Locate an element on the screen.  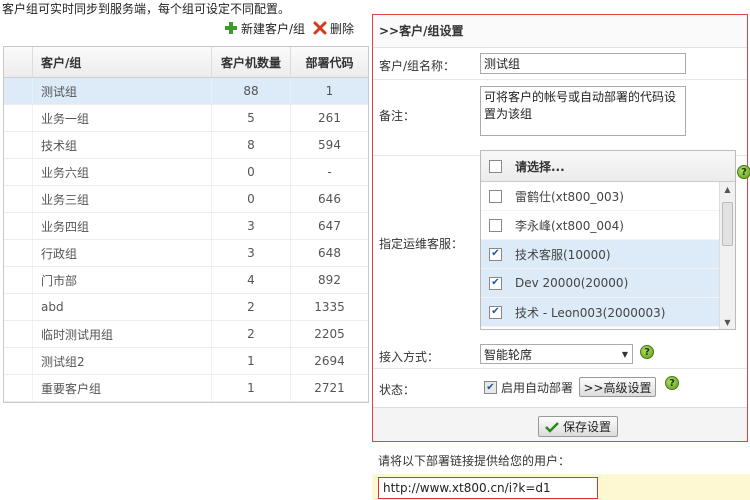
scroll-thumb is located at coordinates (727, 224).